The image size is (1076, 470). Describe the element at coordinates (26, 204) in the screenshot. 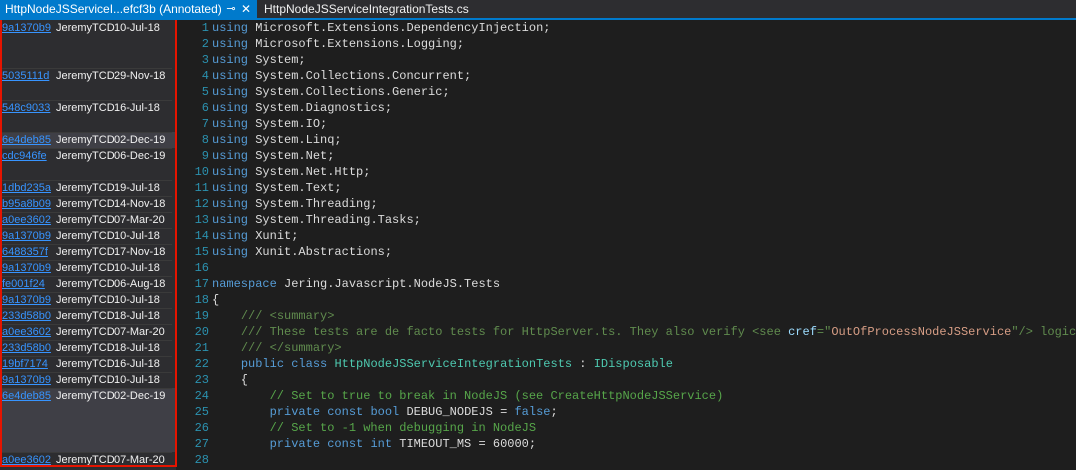

I see `commit-hash-link: b95a8b09` at that location.